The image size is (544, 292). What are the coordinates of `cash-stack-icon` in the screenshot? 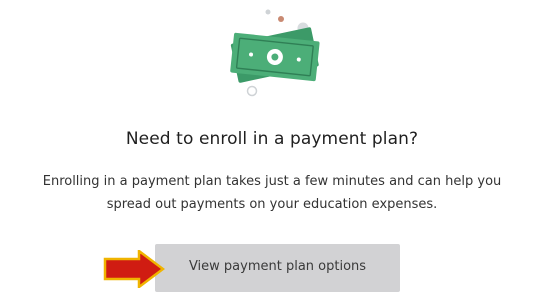 It's located at (275, 53).